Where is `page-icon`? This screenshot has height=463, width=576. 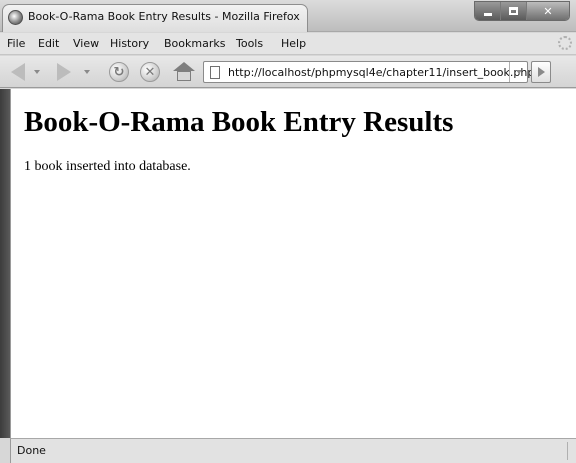
page-icon is located at coordinates (215, 72).